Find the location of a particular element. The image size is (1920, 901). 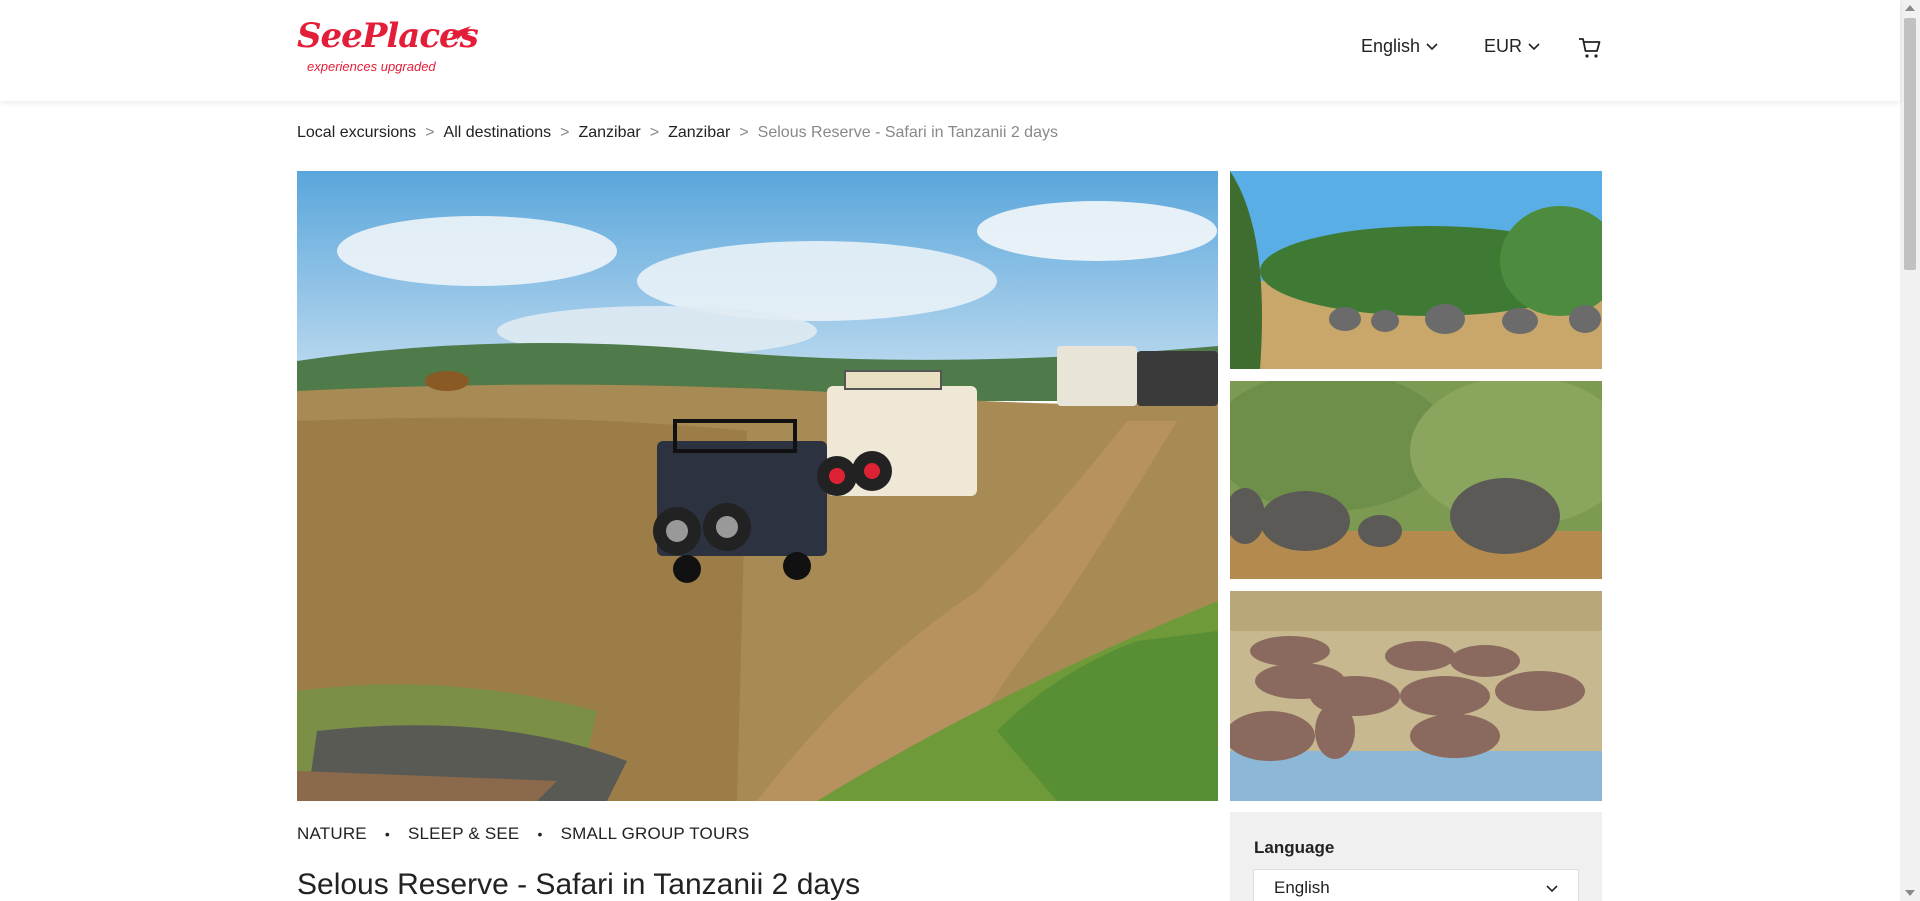

tag-sleep-and-see: SLEEP & SEE is located at coordinates (464, 834).